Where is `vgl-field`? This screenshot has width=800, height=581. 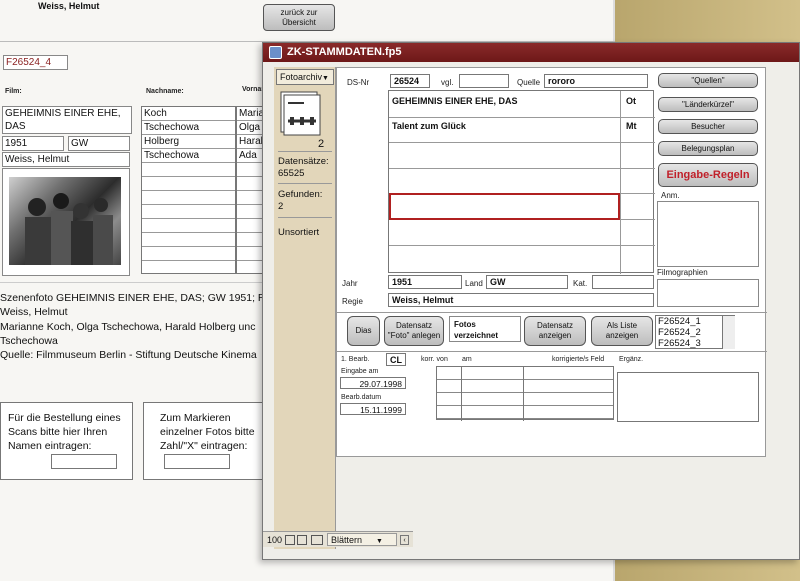
vgl-field is located at coordinates (484, 81).